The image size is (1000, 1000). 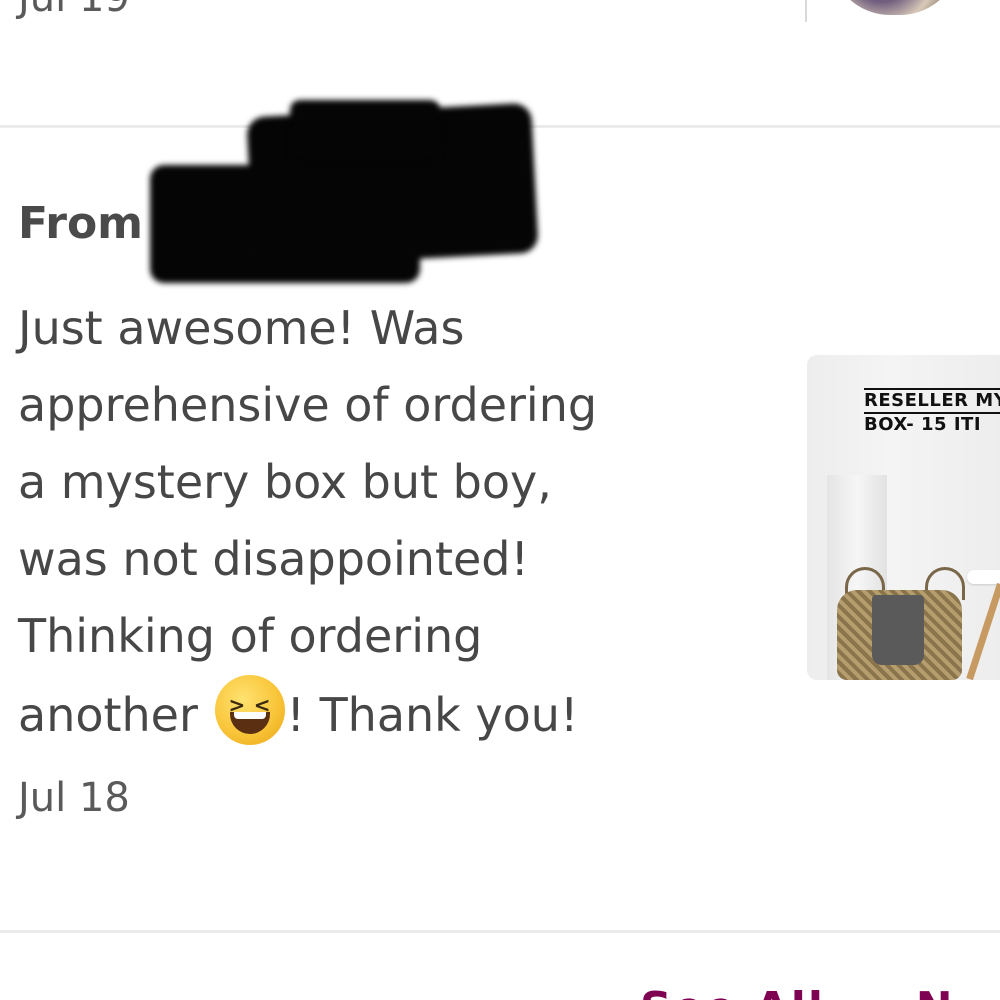 What do you see at coordinates (250, 636) in the screenshot?
I see `review-text-line: Thinking of ordering` at bounding box center [250, 636].